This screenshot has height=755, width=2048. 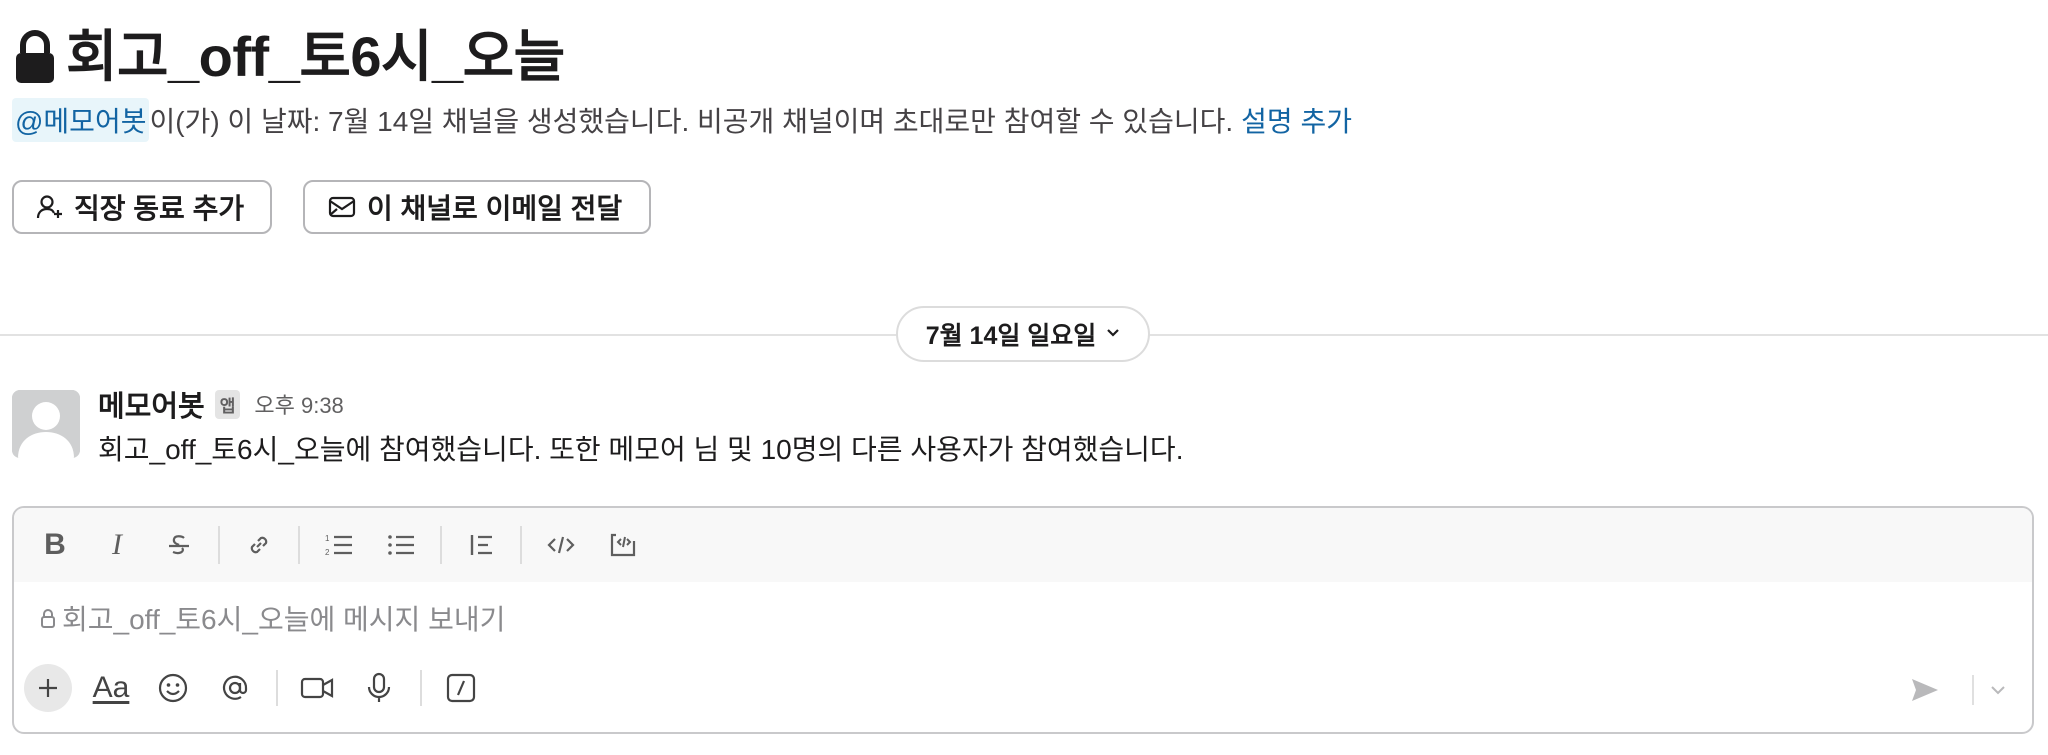 What do you see at coordinates (401, 545) in the screenshot?
I see `bullet-list-icon` at bounding box center [401, 545].